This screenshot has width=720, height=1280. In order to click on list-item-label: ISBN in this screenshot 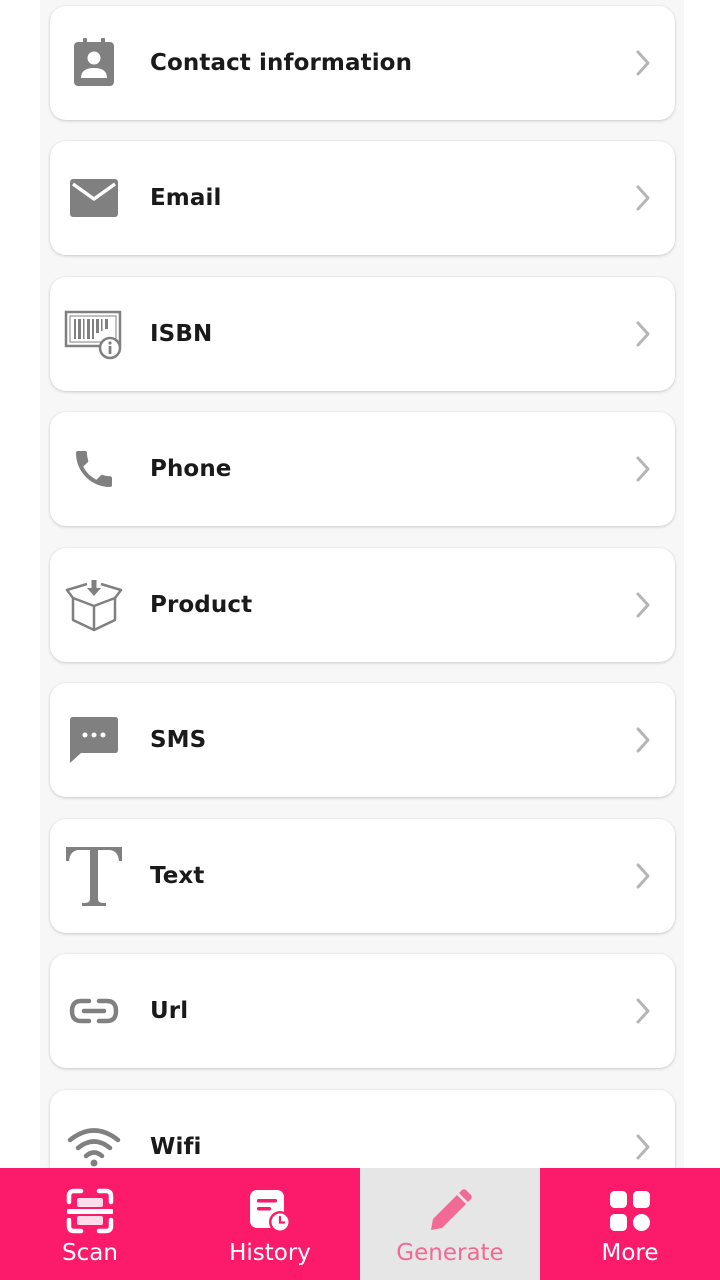, I will do `click(181, 334)`.